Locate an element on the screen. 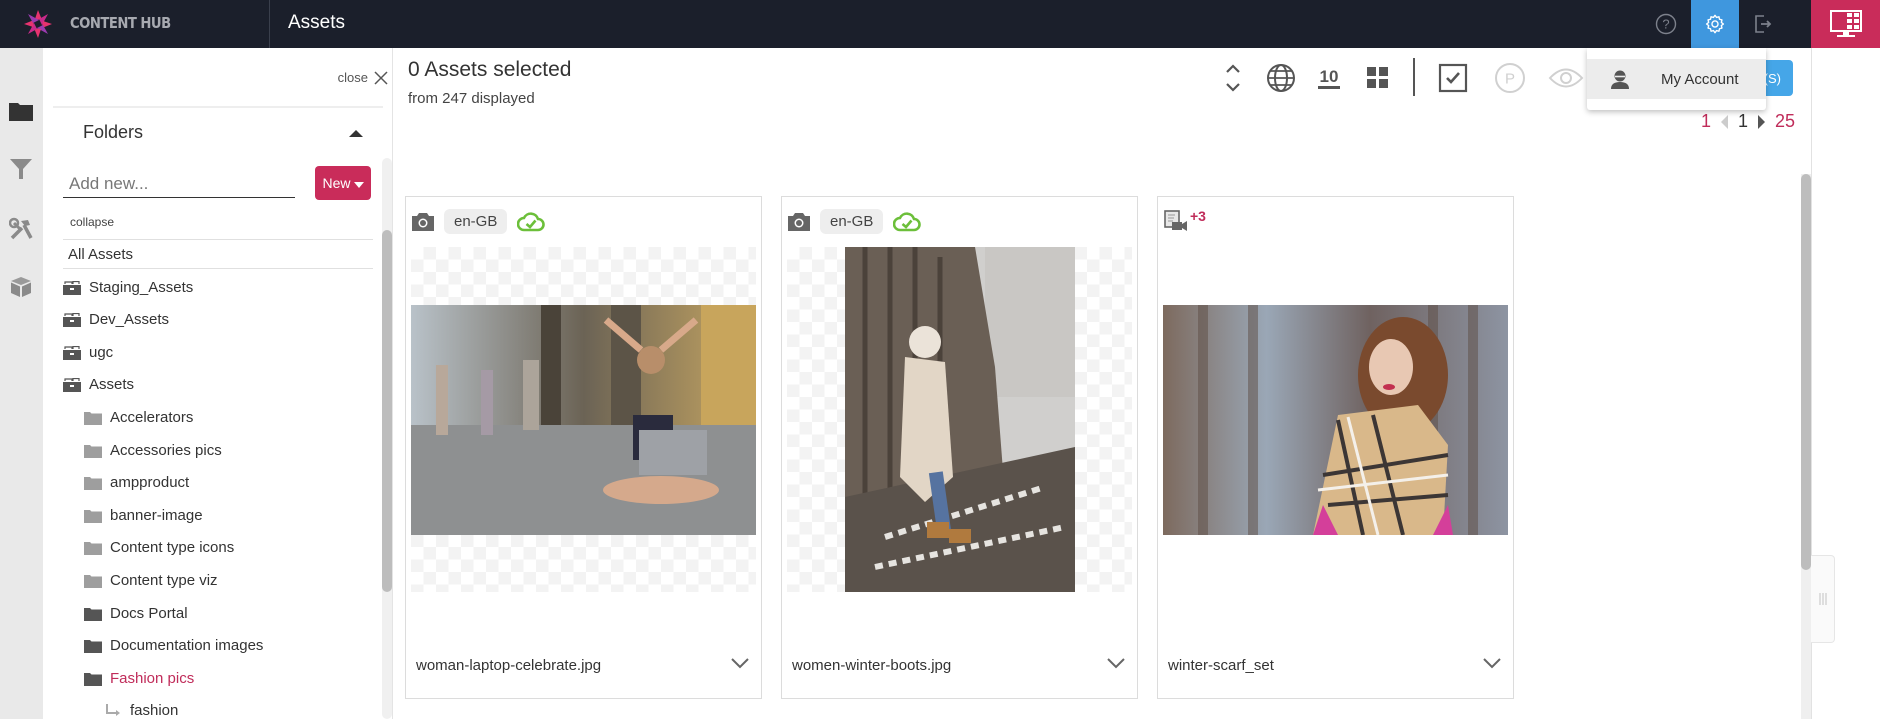 This screenshot has height=719, width=1880. tree-folder-item: Content type icons is located at coordinates (159, 547).